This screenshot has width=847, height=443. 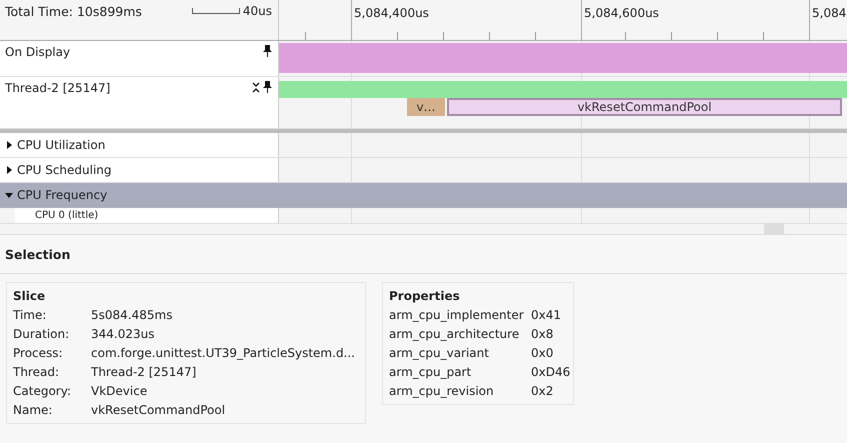 What do you see at coordinates (442, 391) in the screenshot?
I see `property-name: arm_cpu_revision` at bounding box center [442, 391].